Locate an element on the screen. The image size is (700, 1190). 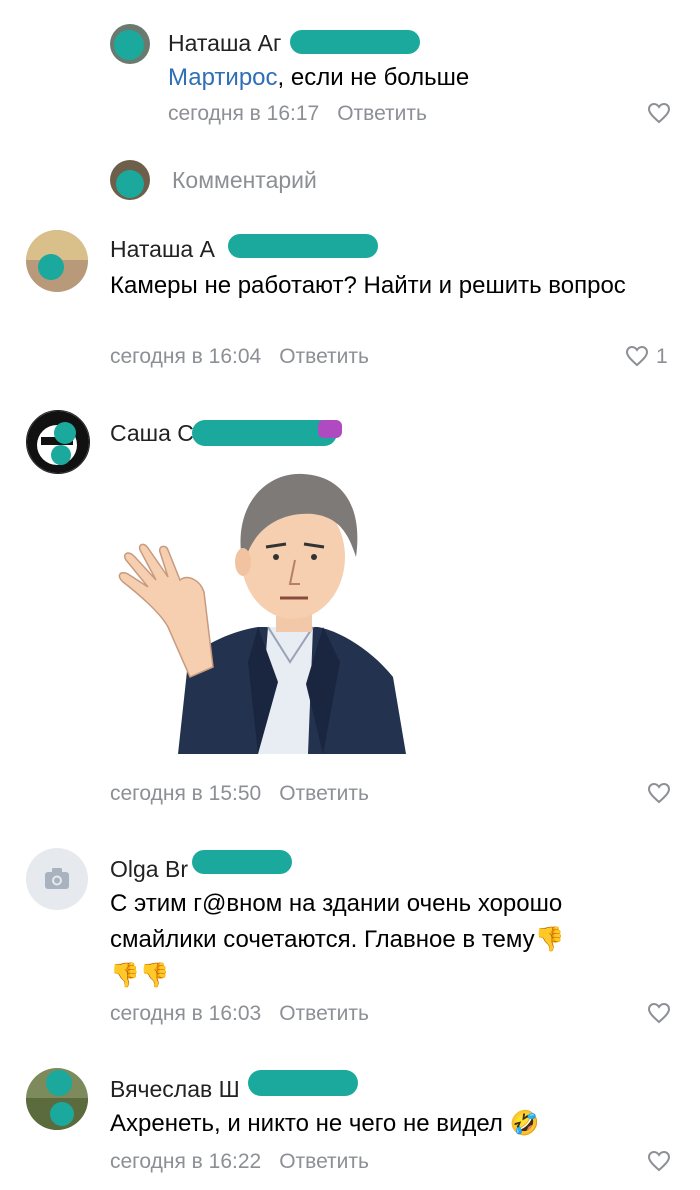
comment-time: сегодня в 15:50 is located at coordinates (186, 793).